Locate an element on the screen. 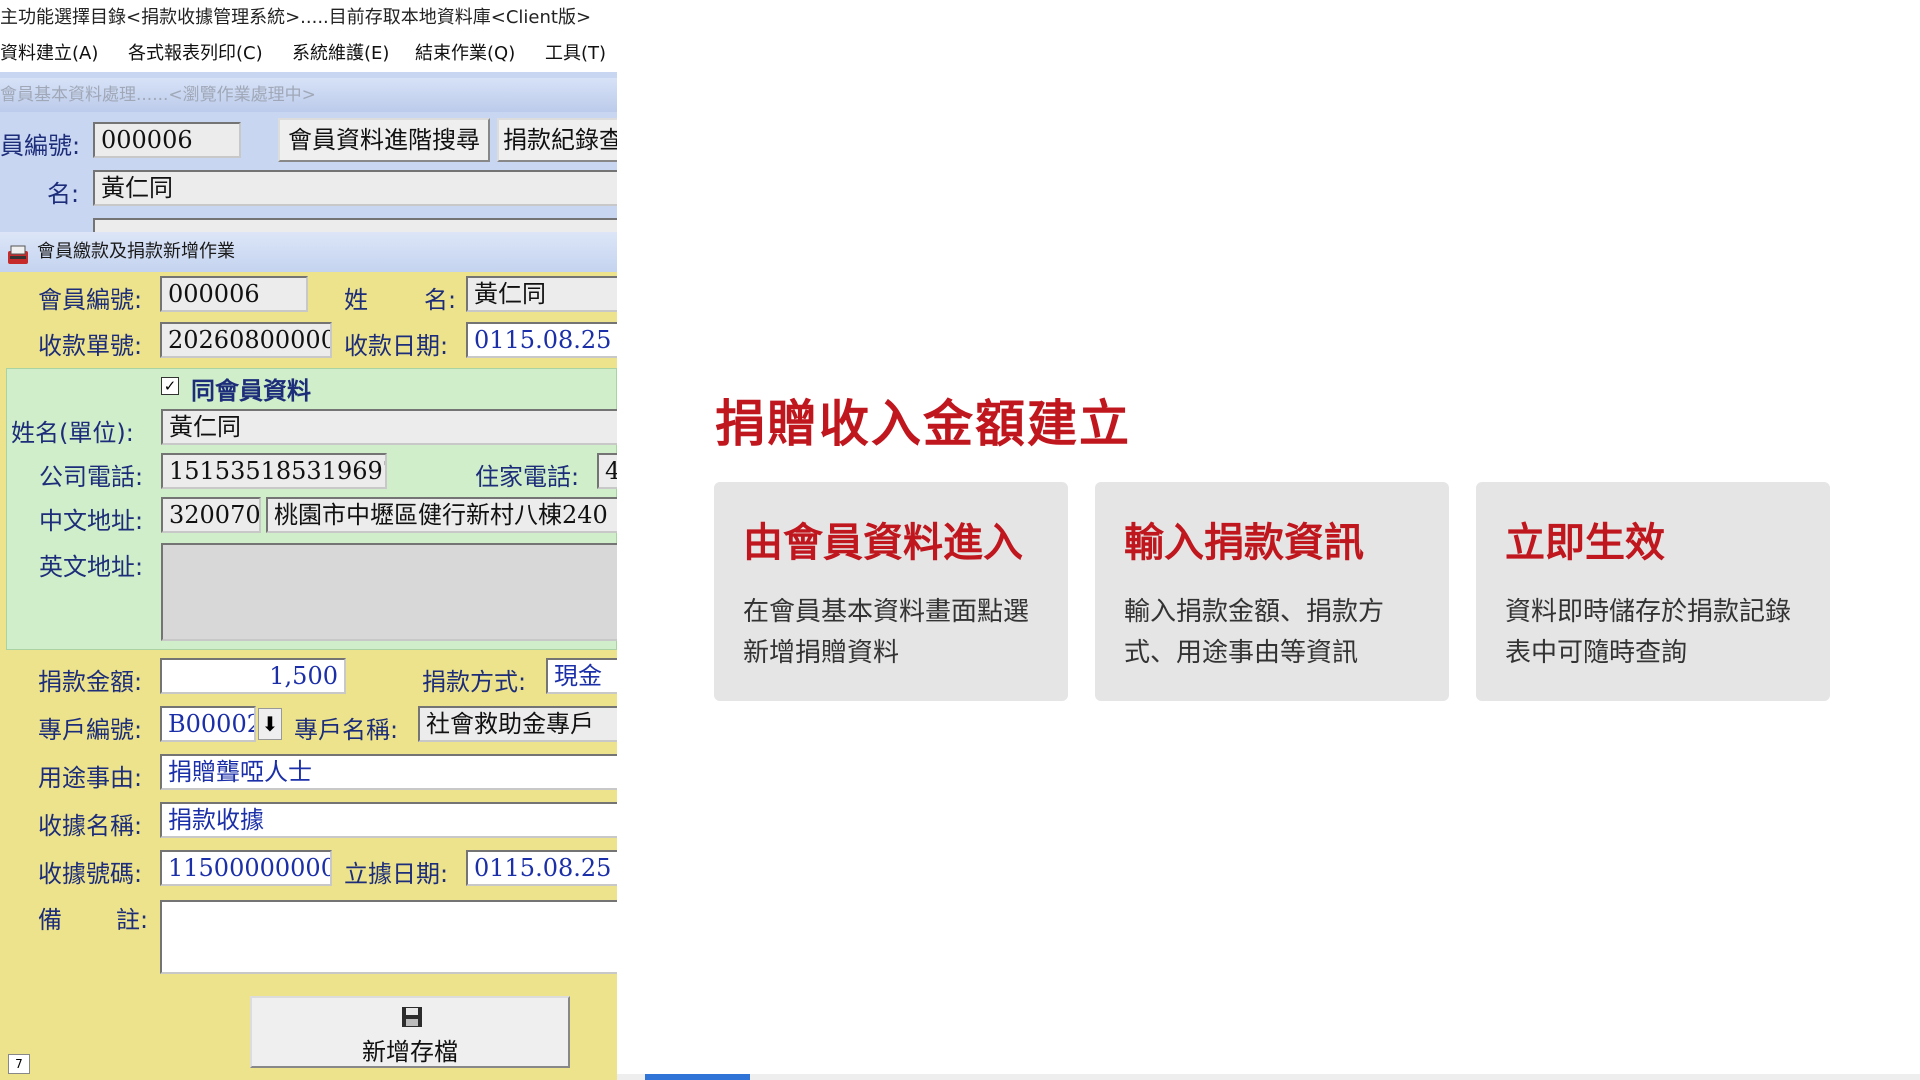  menu-data-setup: 資料建立(A) is located at coordinates (49, 54).